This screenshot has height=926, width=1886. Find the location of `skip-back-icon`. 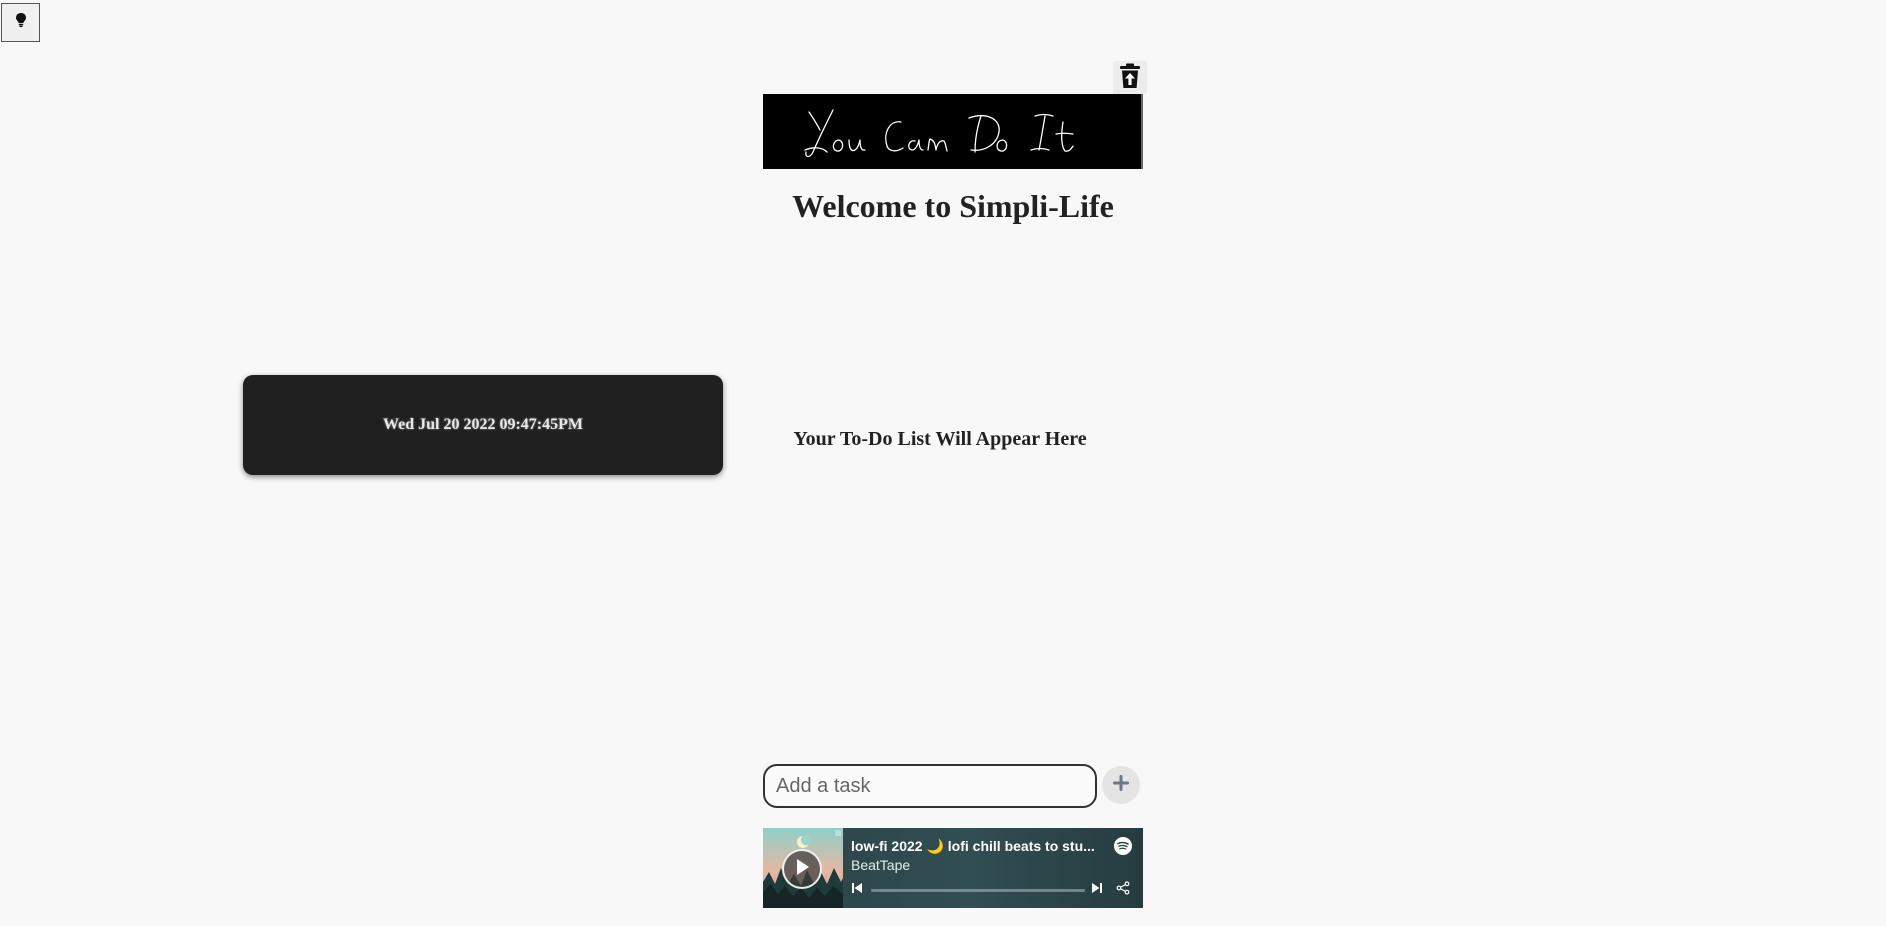

skip-back-icon is located at coordinates (857, 890).